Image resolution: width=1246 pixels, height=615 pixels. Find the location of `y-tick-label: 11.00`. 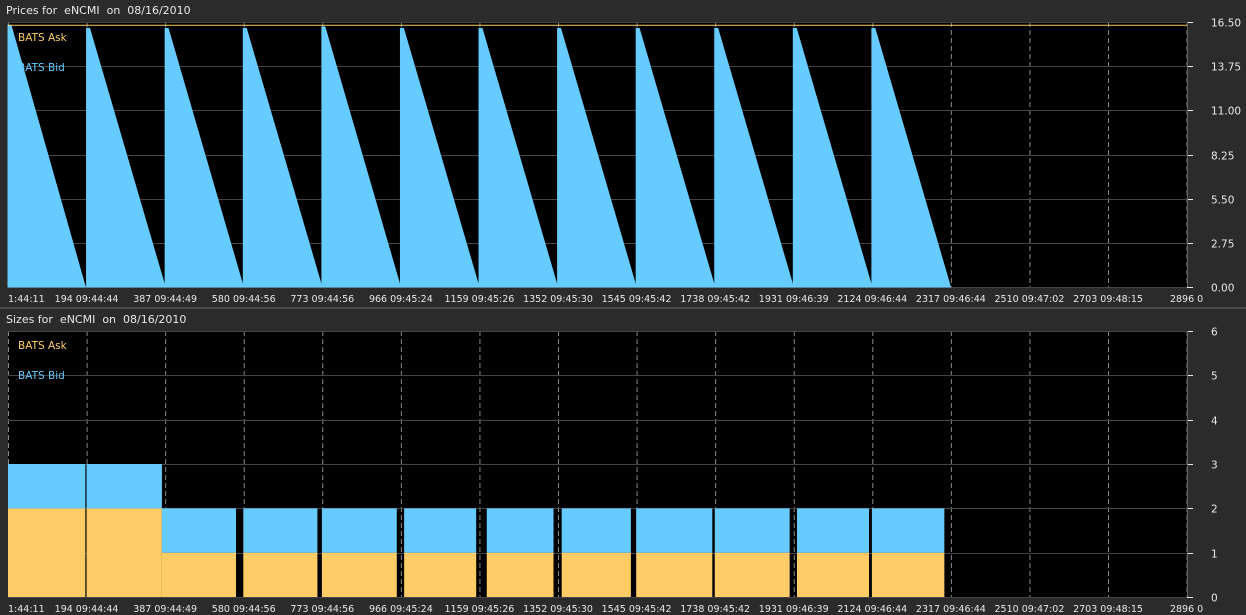

y-tick-label: 11.00 is located at coordinates (1226, 112).